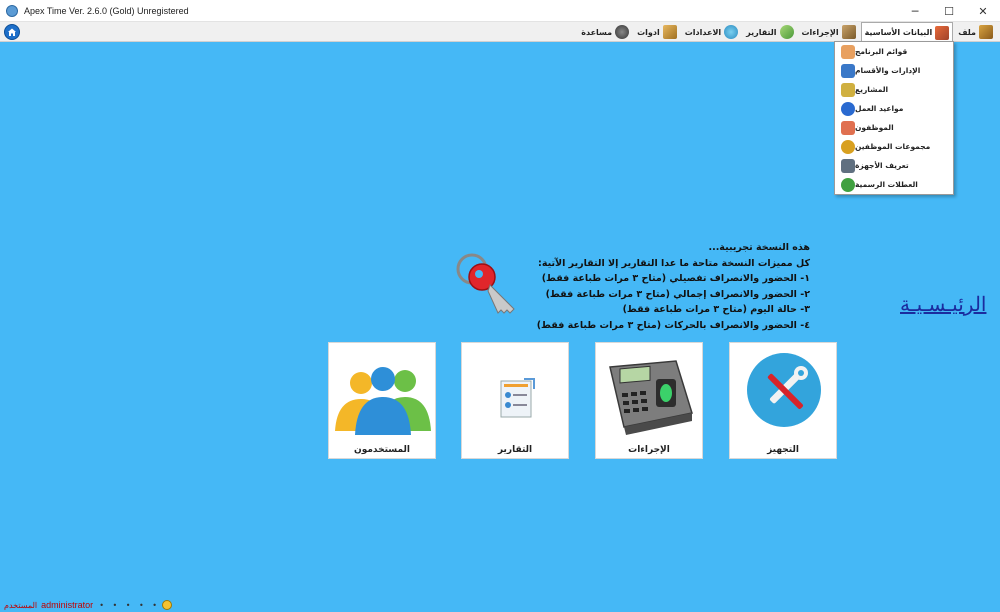 The image size is (1000, 612). What do you see at coordinates (129, 605) in the screenshot?
I see `status-dots: • • • • •` at bounding box center [129, 605].